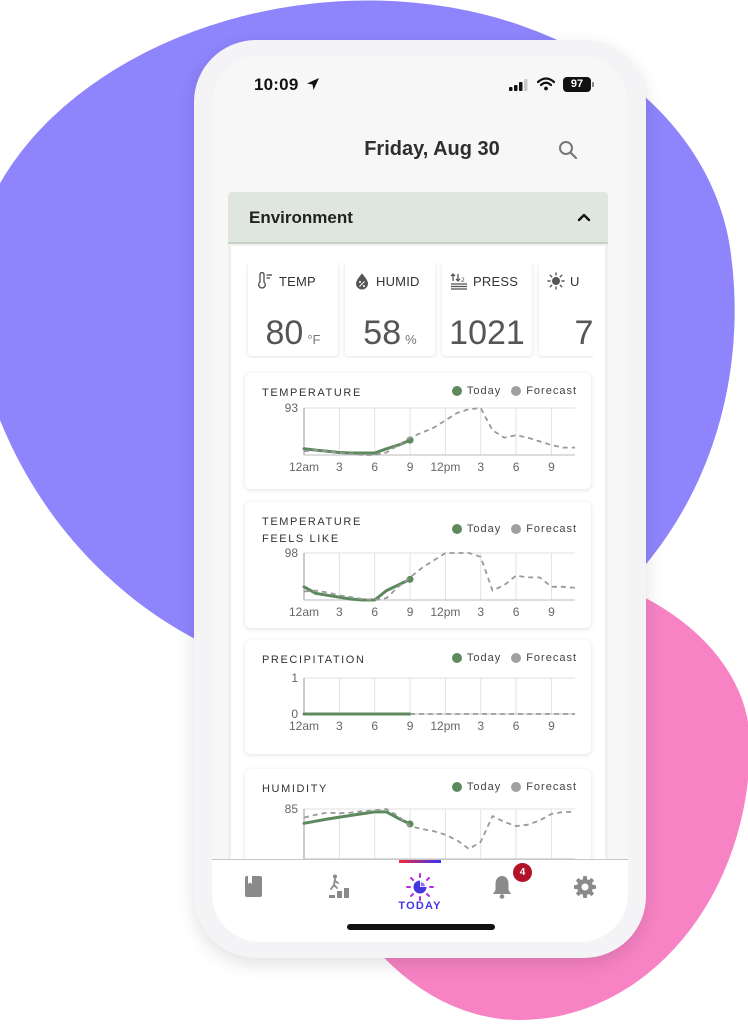 The width and height of the screenshot is (748, 1024). I want to click on metric-cards-row: TEMP 80 °F HUMID 58% 2 PRESS 1021 U 7, so click(412, 310).